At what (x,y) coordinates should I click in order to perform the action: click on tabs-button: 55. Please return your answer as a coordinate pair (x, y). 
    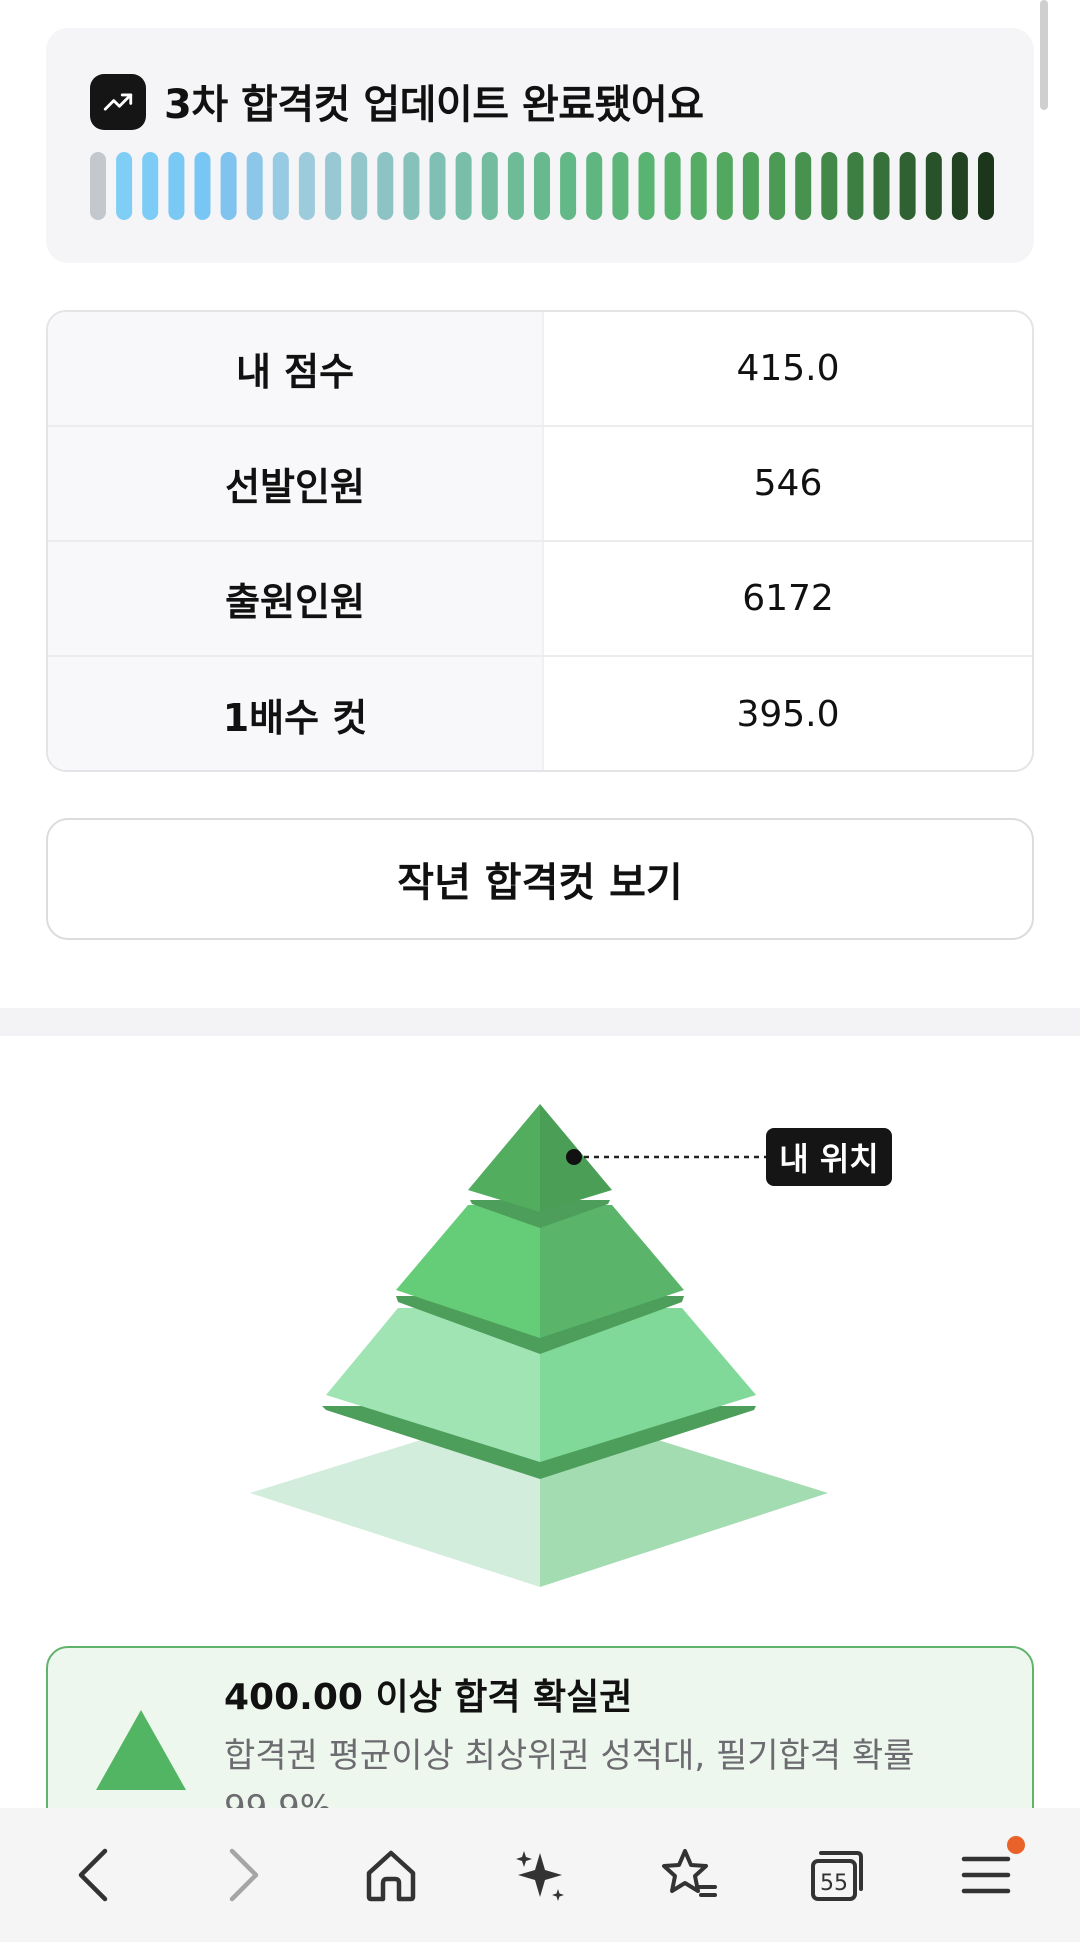
    Looking at the image, I should click on (837, 1875).